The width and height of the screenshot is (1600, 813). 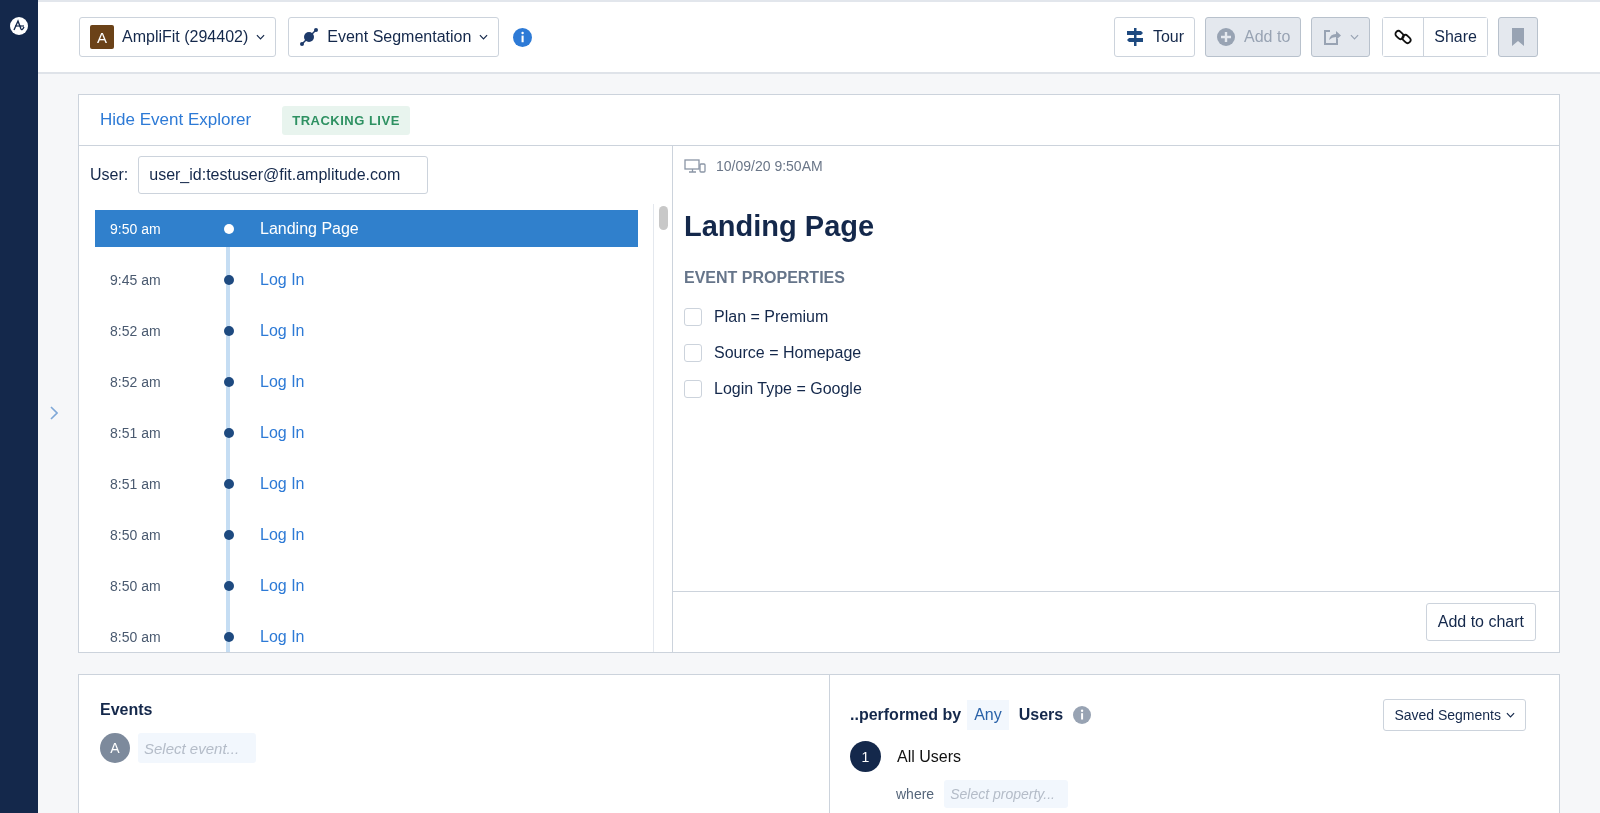 I want to click on plus-circle-icon, so click(x=1226, y=37).